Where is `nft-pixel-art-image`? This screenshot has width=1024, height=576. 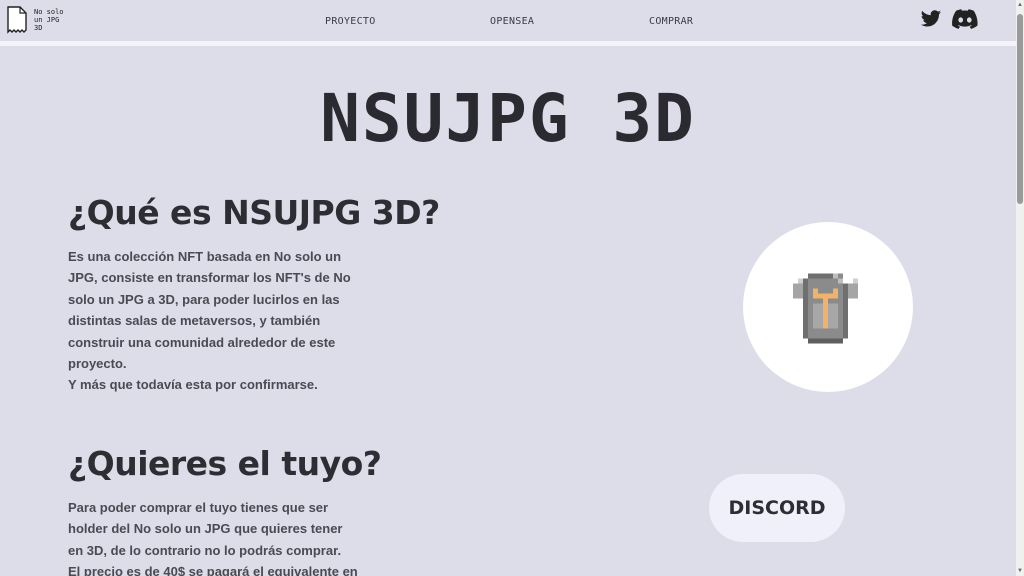 nft-pixel-art-image is located at coordinates (825, 308).